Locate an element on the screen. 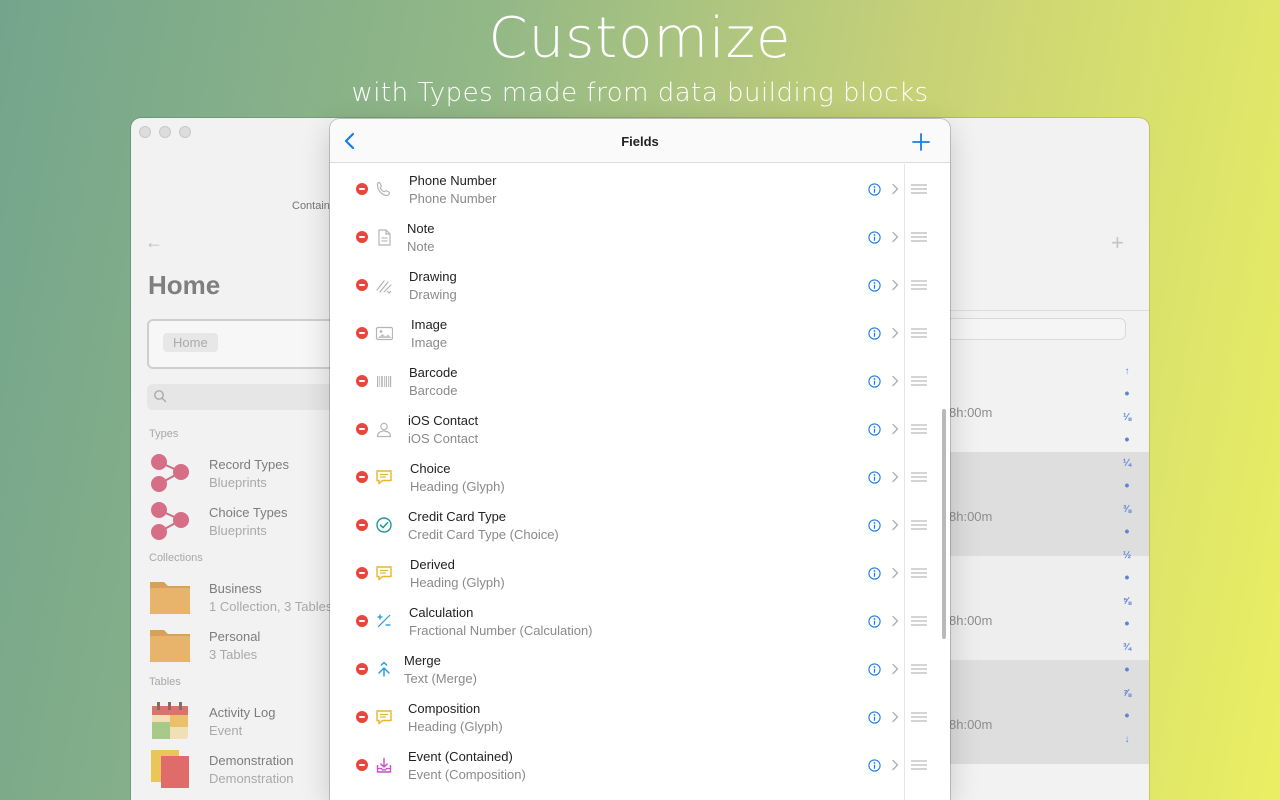 Image resolution: width=1280 pixels, height=800 pixels. window-controls is located at coordinates (165, 132).